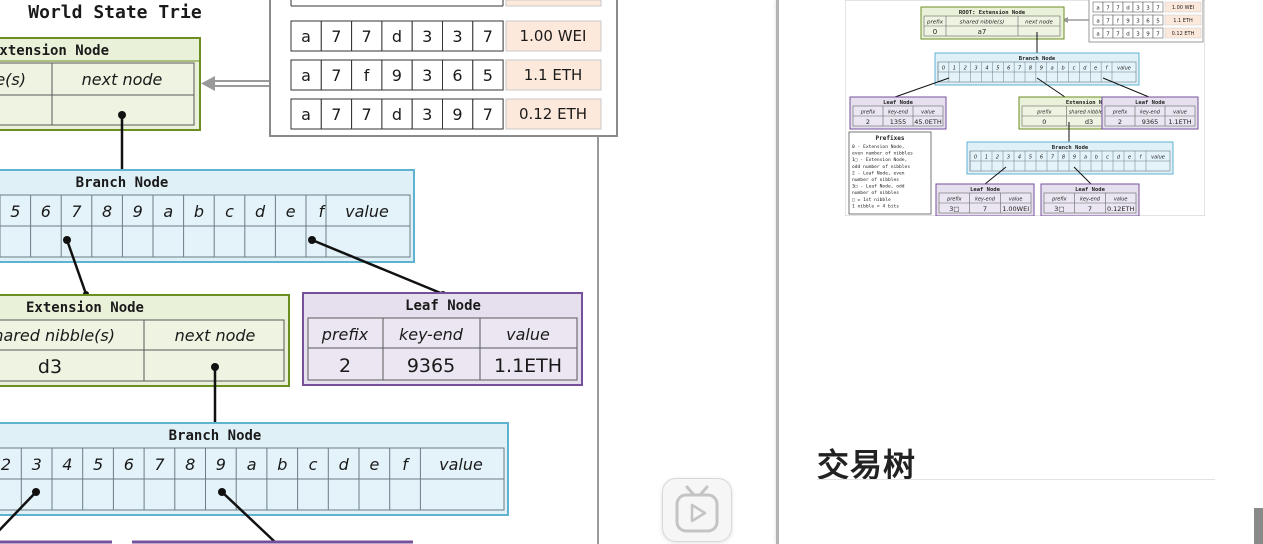 Image resolution: width=1263 pixels, height=544 pixels. I want to click on account-value: 0.12 ETH, so click(553, 114).